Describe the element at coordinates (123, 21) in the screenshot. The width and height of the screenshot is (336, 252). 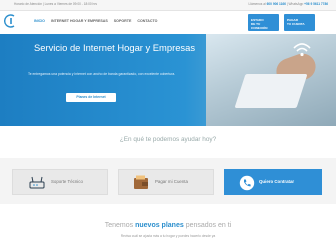
I see `nav-item-soporte: SOPORTE` at that location.